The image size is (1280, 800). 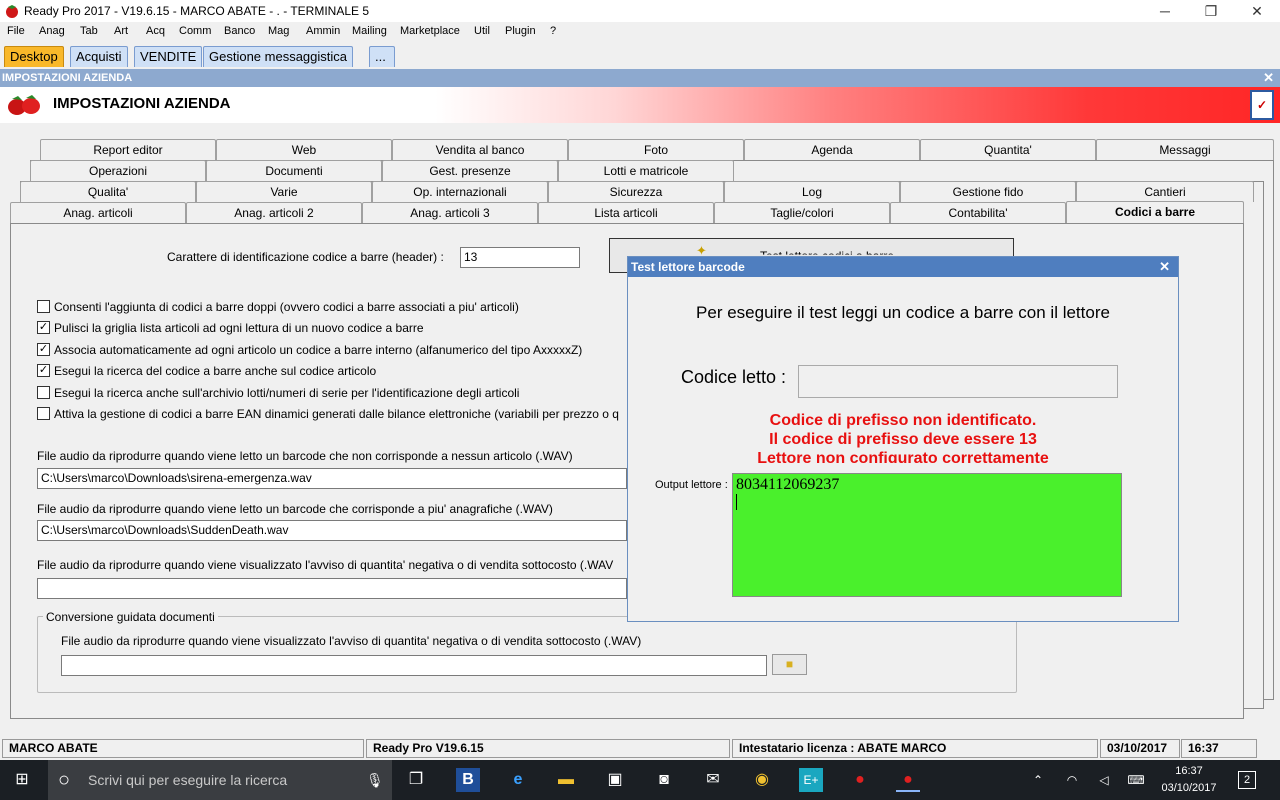 What do you see at coordinates (1165, 191) in the screenshot?
I see `tab-cantieri: Cantieri` at bounding box center [1165, 191].